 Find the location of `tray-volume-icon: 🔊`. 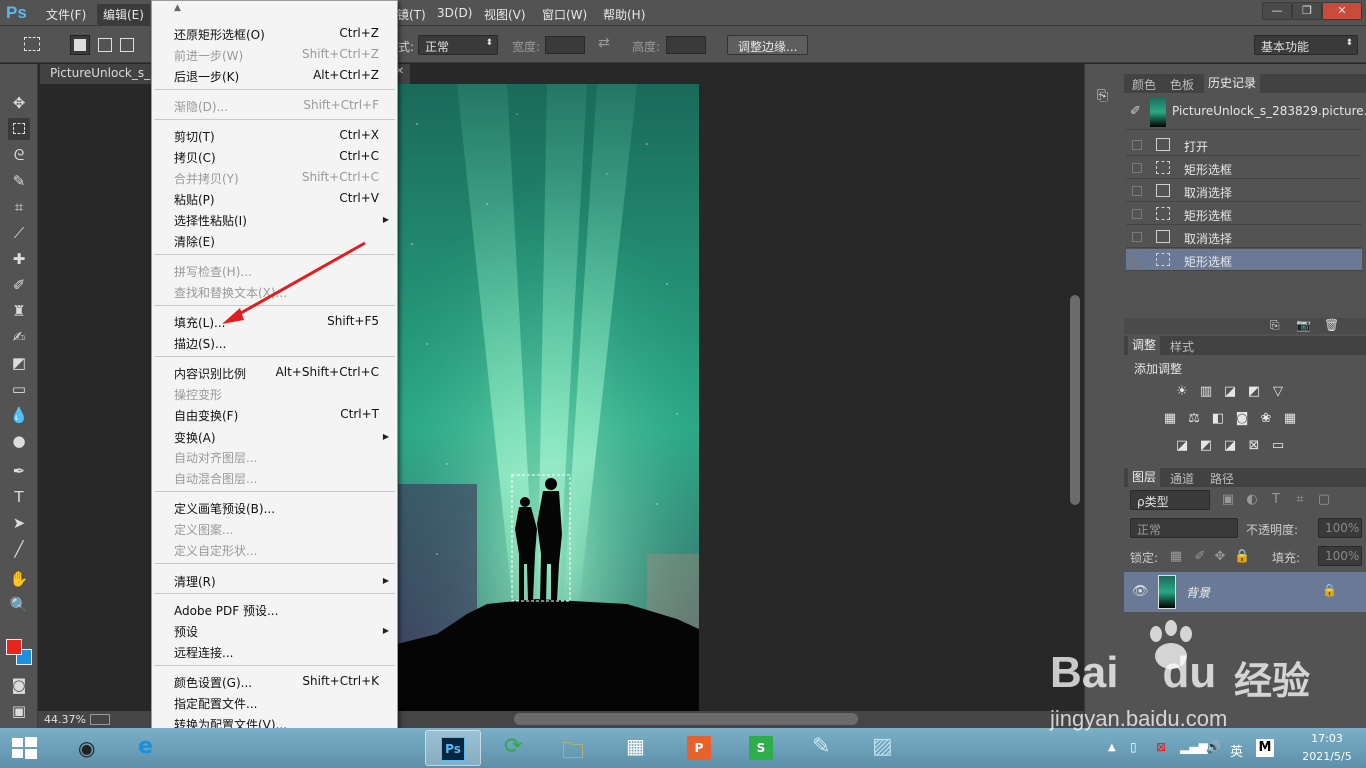

tray-volume-icon: 🔊 is located at coordinates (1213, 747).